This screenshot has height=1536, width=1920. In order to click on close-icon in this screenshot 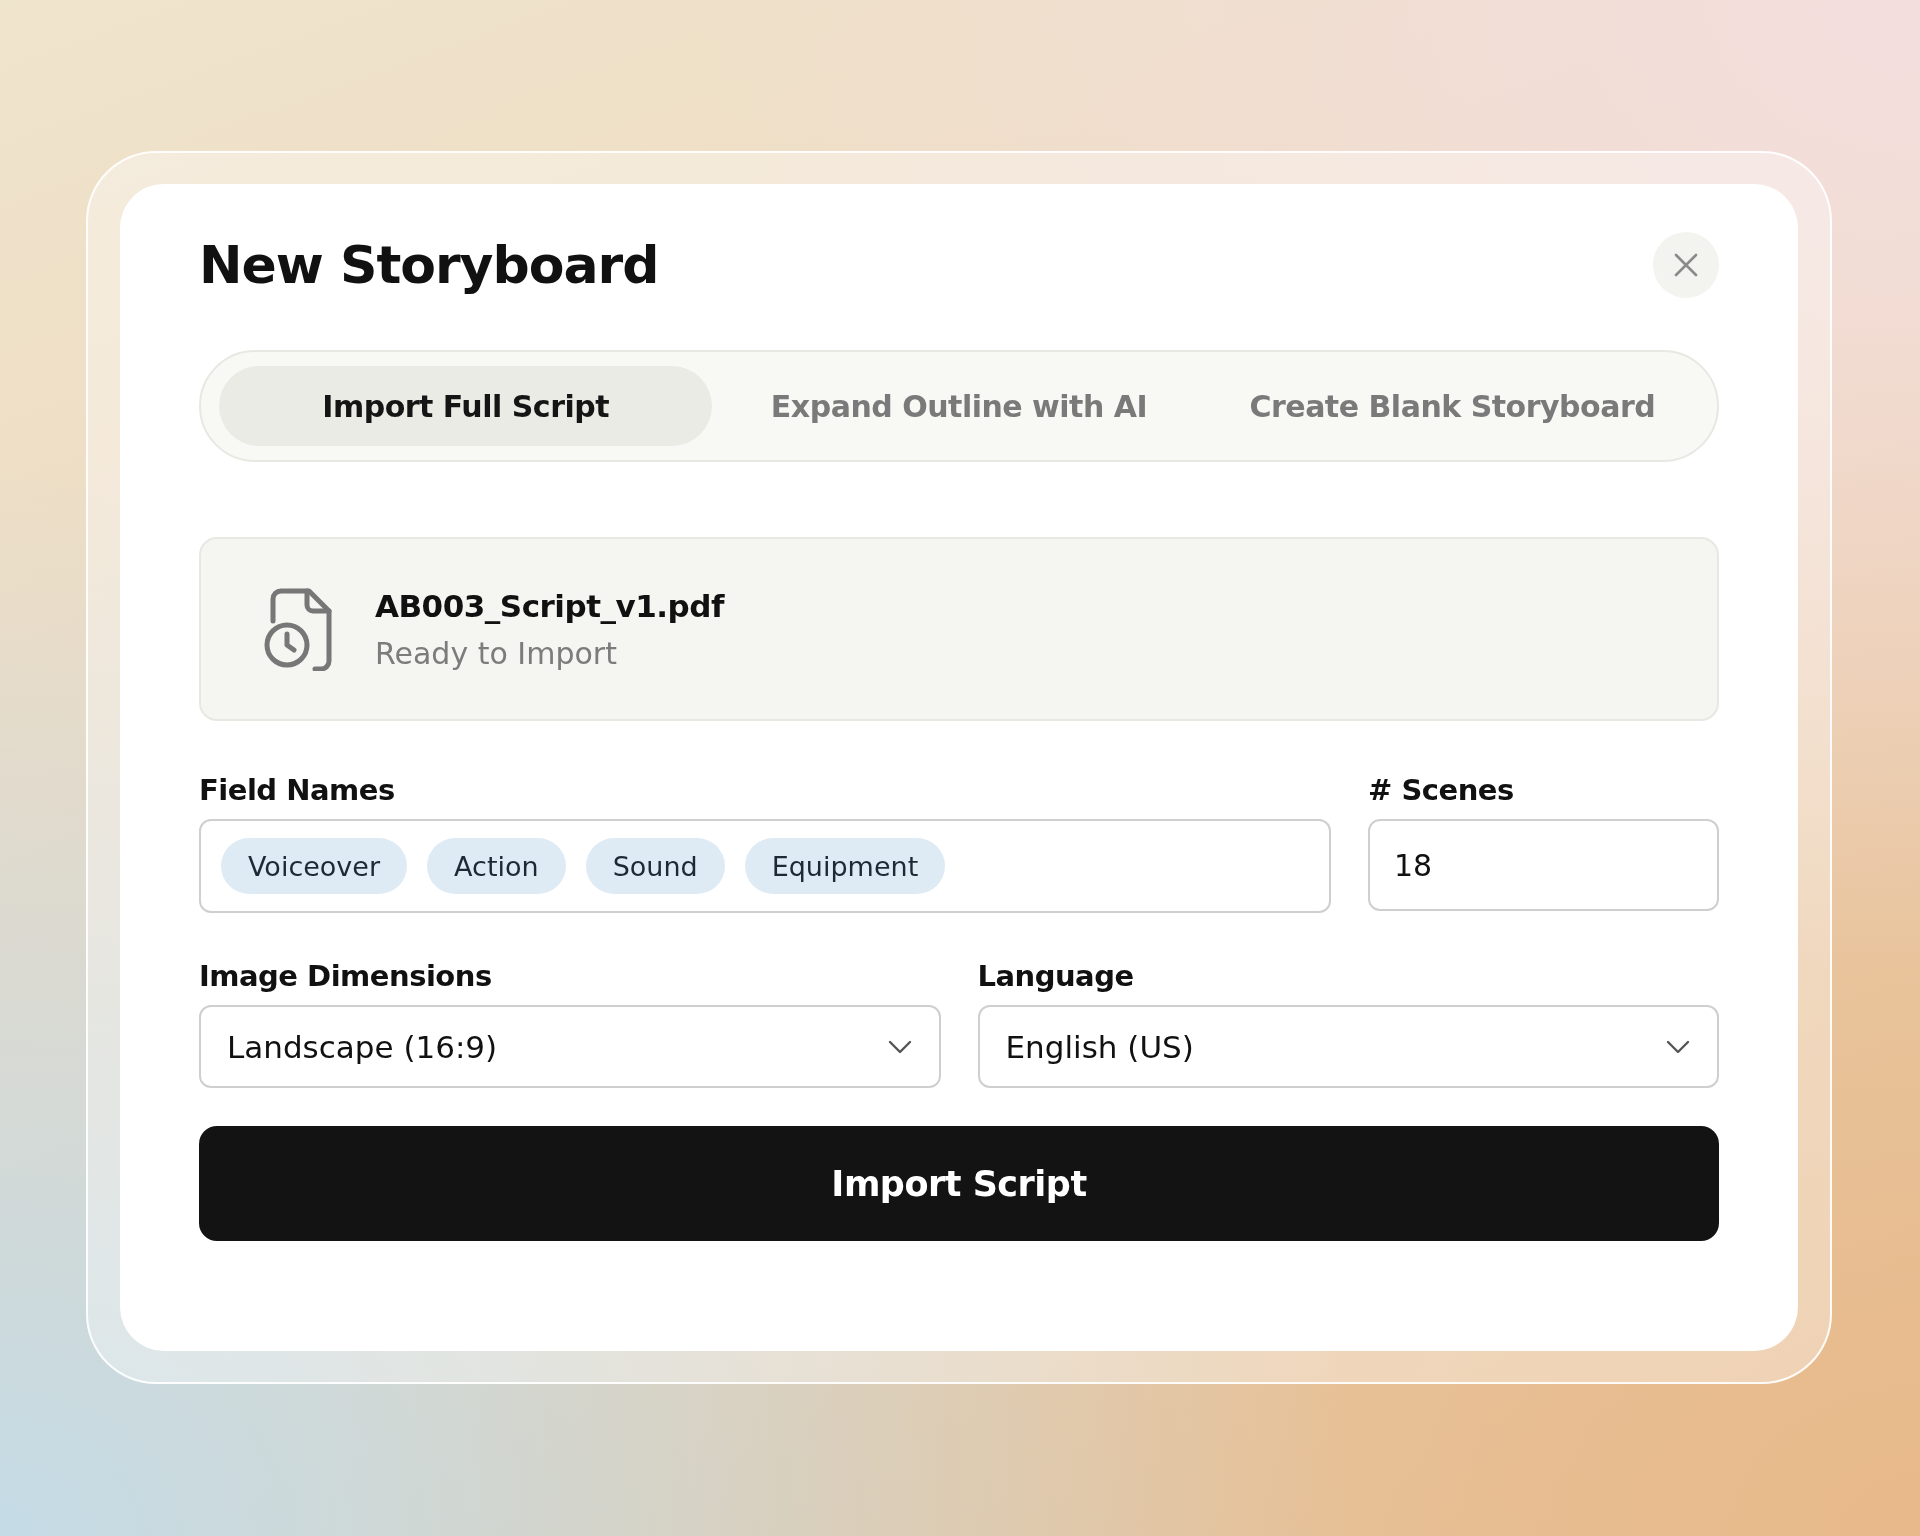, I will do `click(1686, 265)`.